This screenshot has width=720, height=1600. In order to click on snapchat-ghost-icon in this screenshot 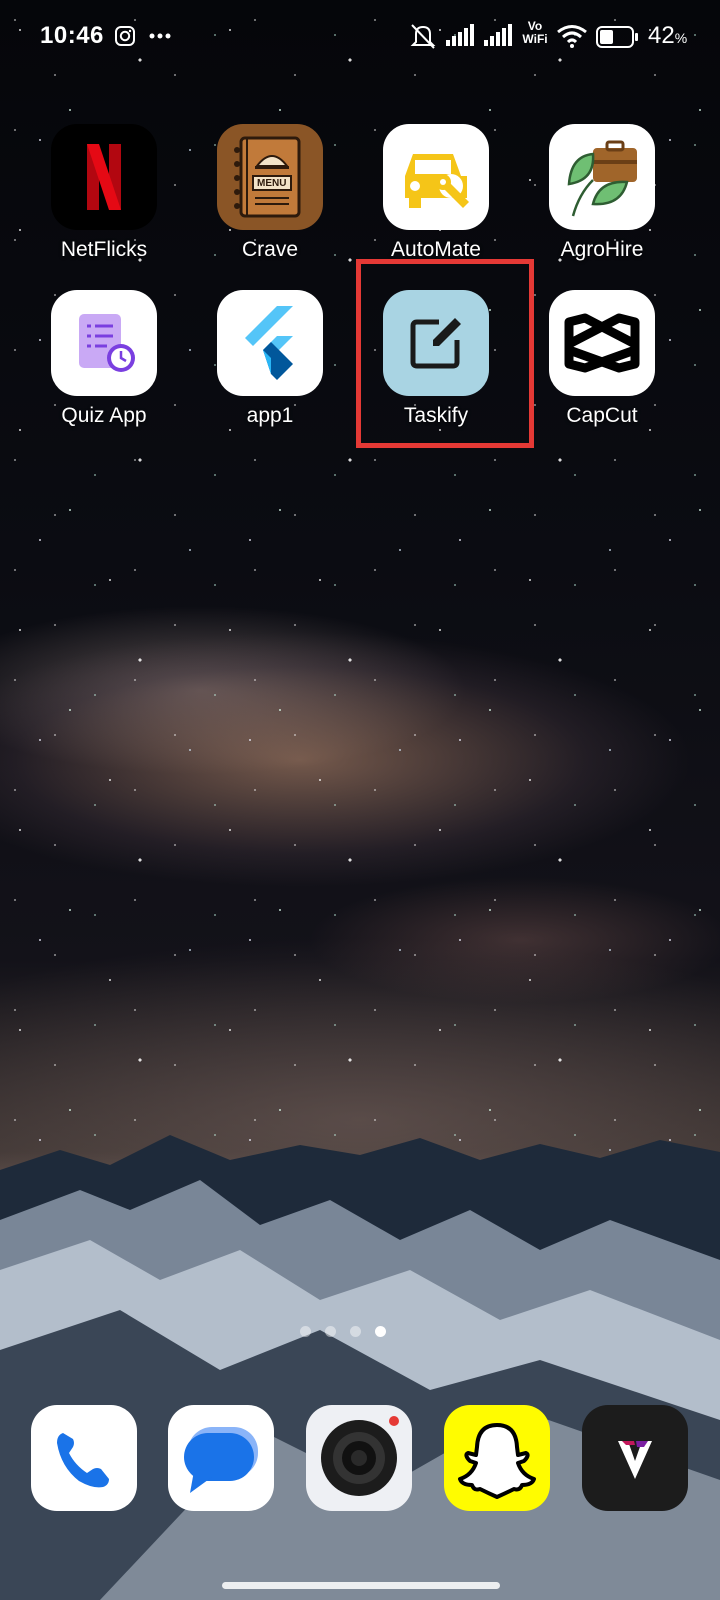, I will do `click(497, 1461)`.